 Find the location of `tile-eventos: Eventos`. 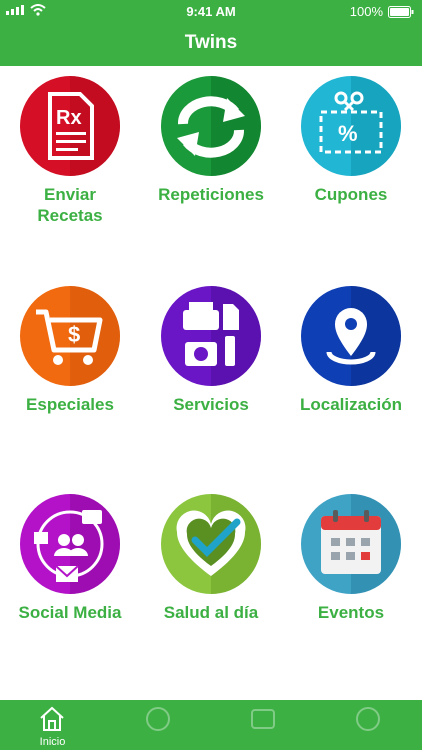

tile-eventos: Eventos is located at coordinates (351, 558).